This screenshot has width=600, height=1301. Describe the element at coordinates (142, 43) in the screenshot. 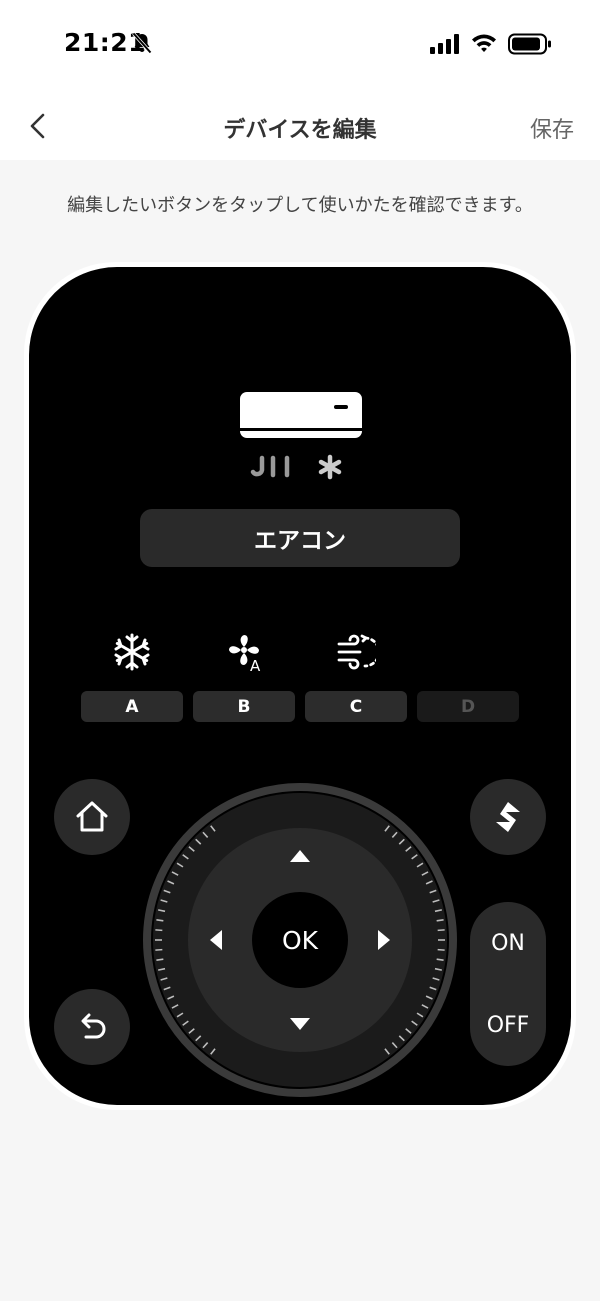

I see `bell-slash-icon` at that location.